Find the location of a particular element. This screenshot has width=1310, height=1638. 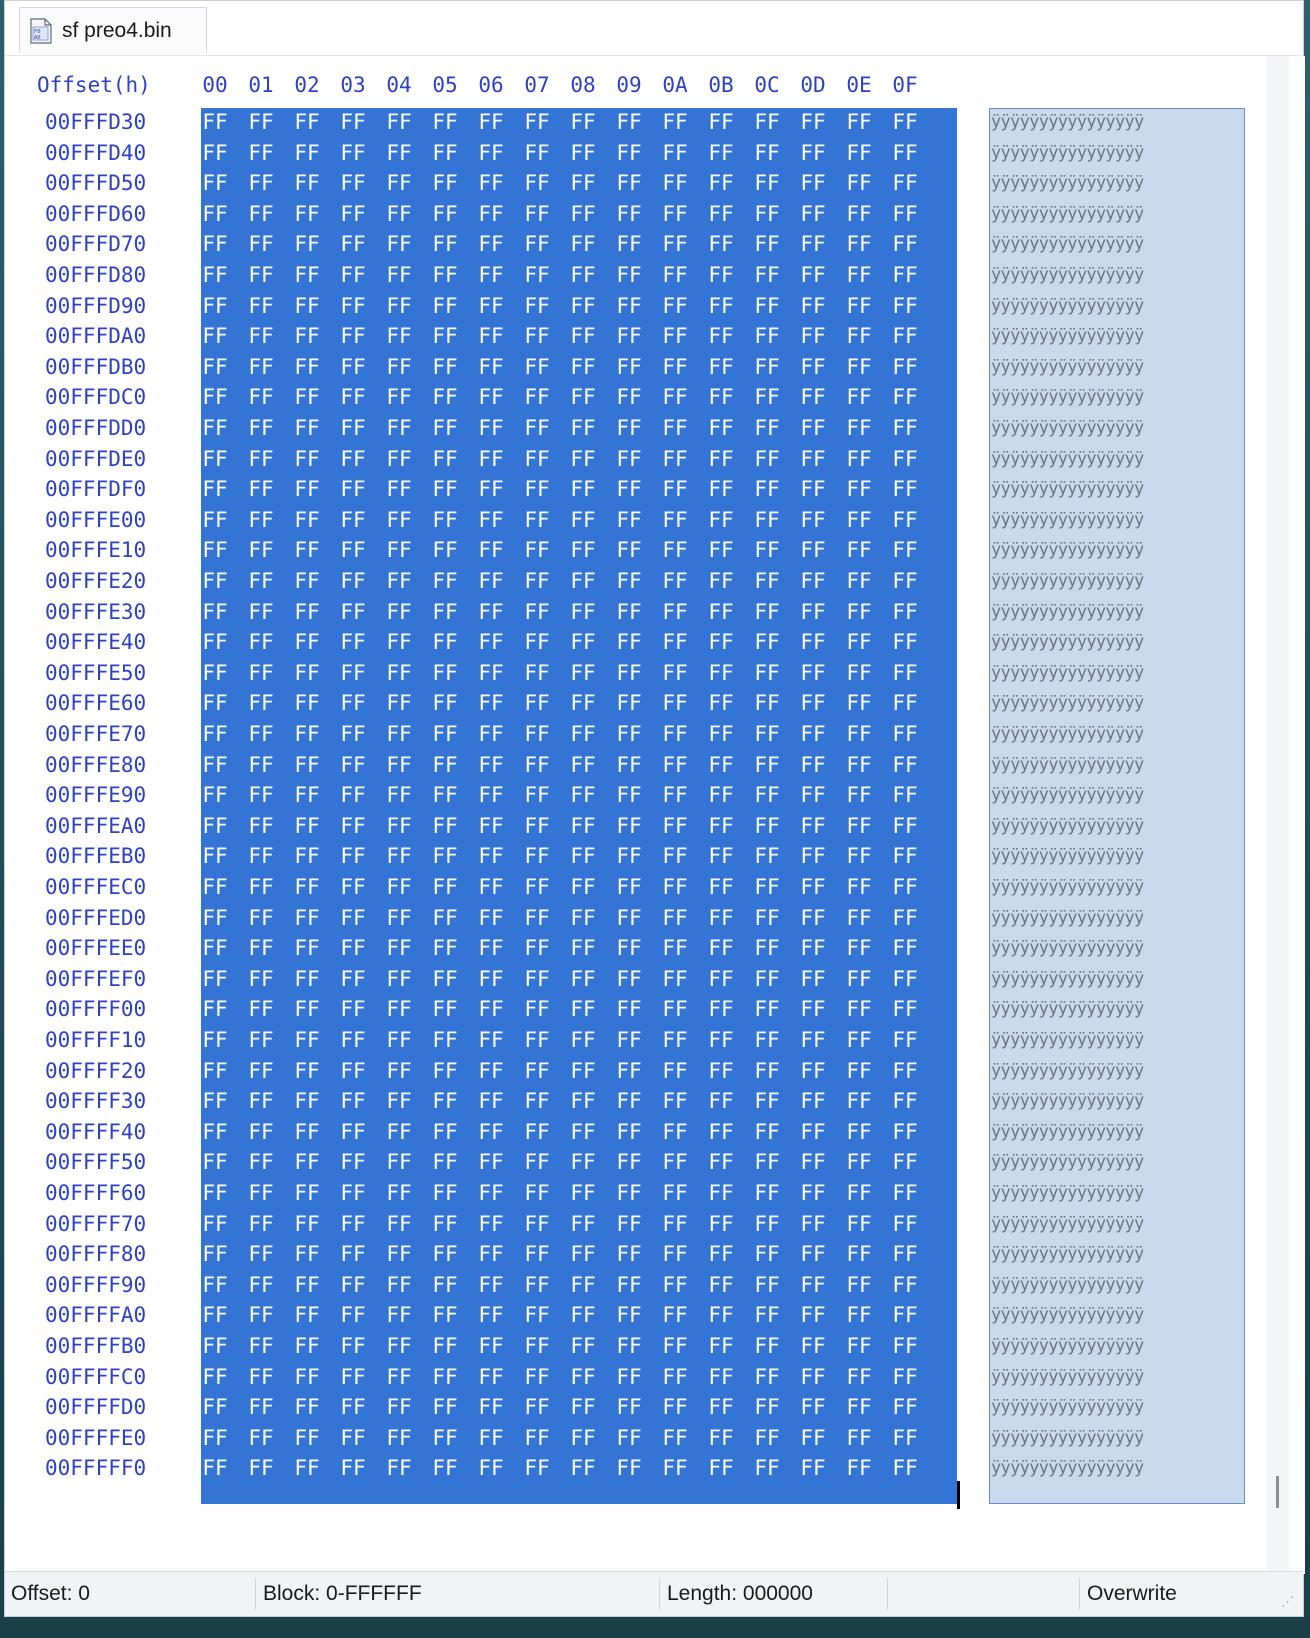

vertical-scrollbar is located at coordinates (1278, 815).